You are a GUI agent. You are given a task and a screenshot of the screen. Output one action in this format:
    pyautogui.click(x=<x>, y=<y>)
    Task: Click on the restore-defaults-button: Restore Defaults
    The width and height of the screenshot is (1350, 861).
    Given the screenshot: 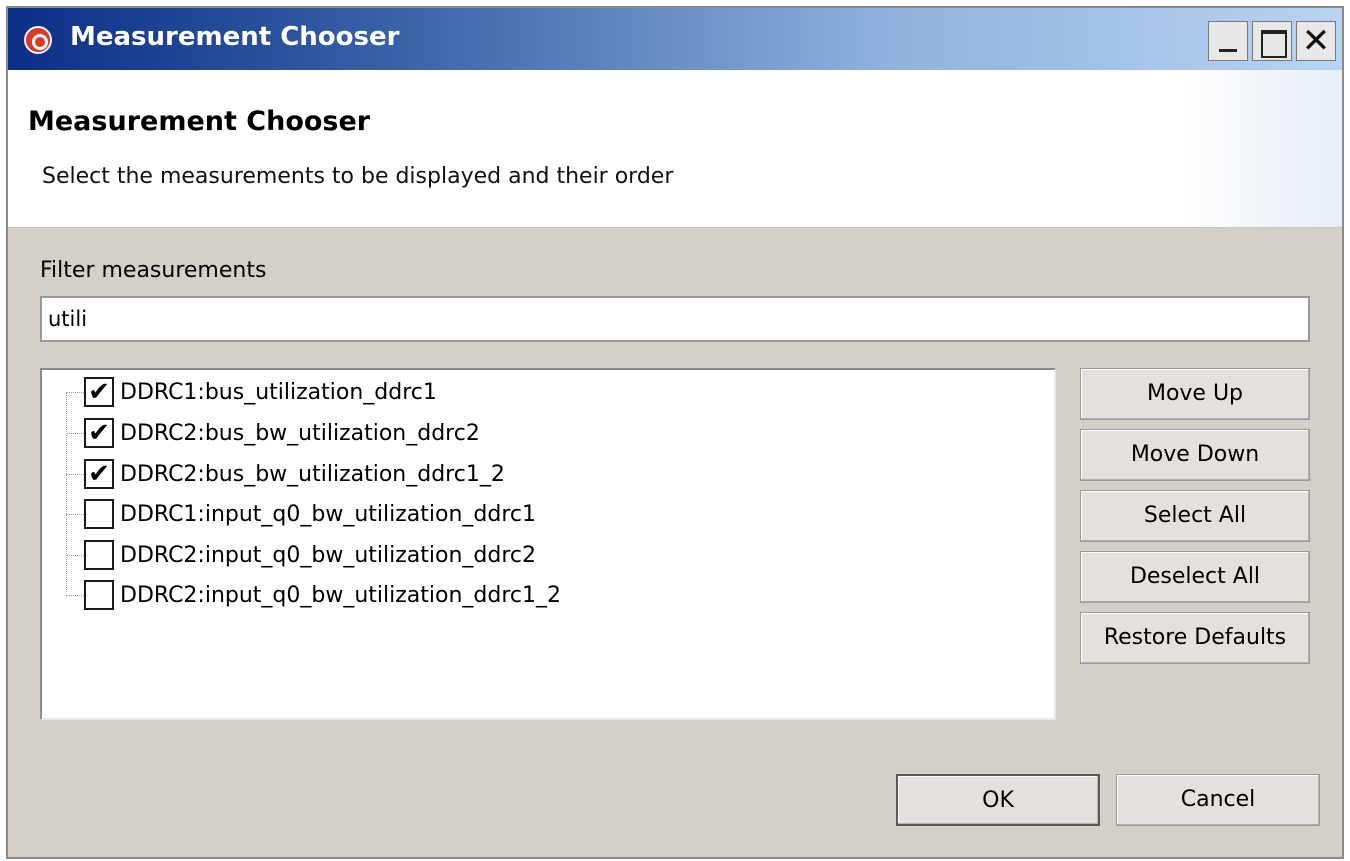 What is the action you would take?
    pyautogui.click(x=1195, y=638)
    